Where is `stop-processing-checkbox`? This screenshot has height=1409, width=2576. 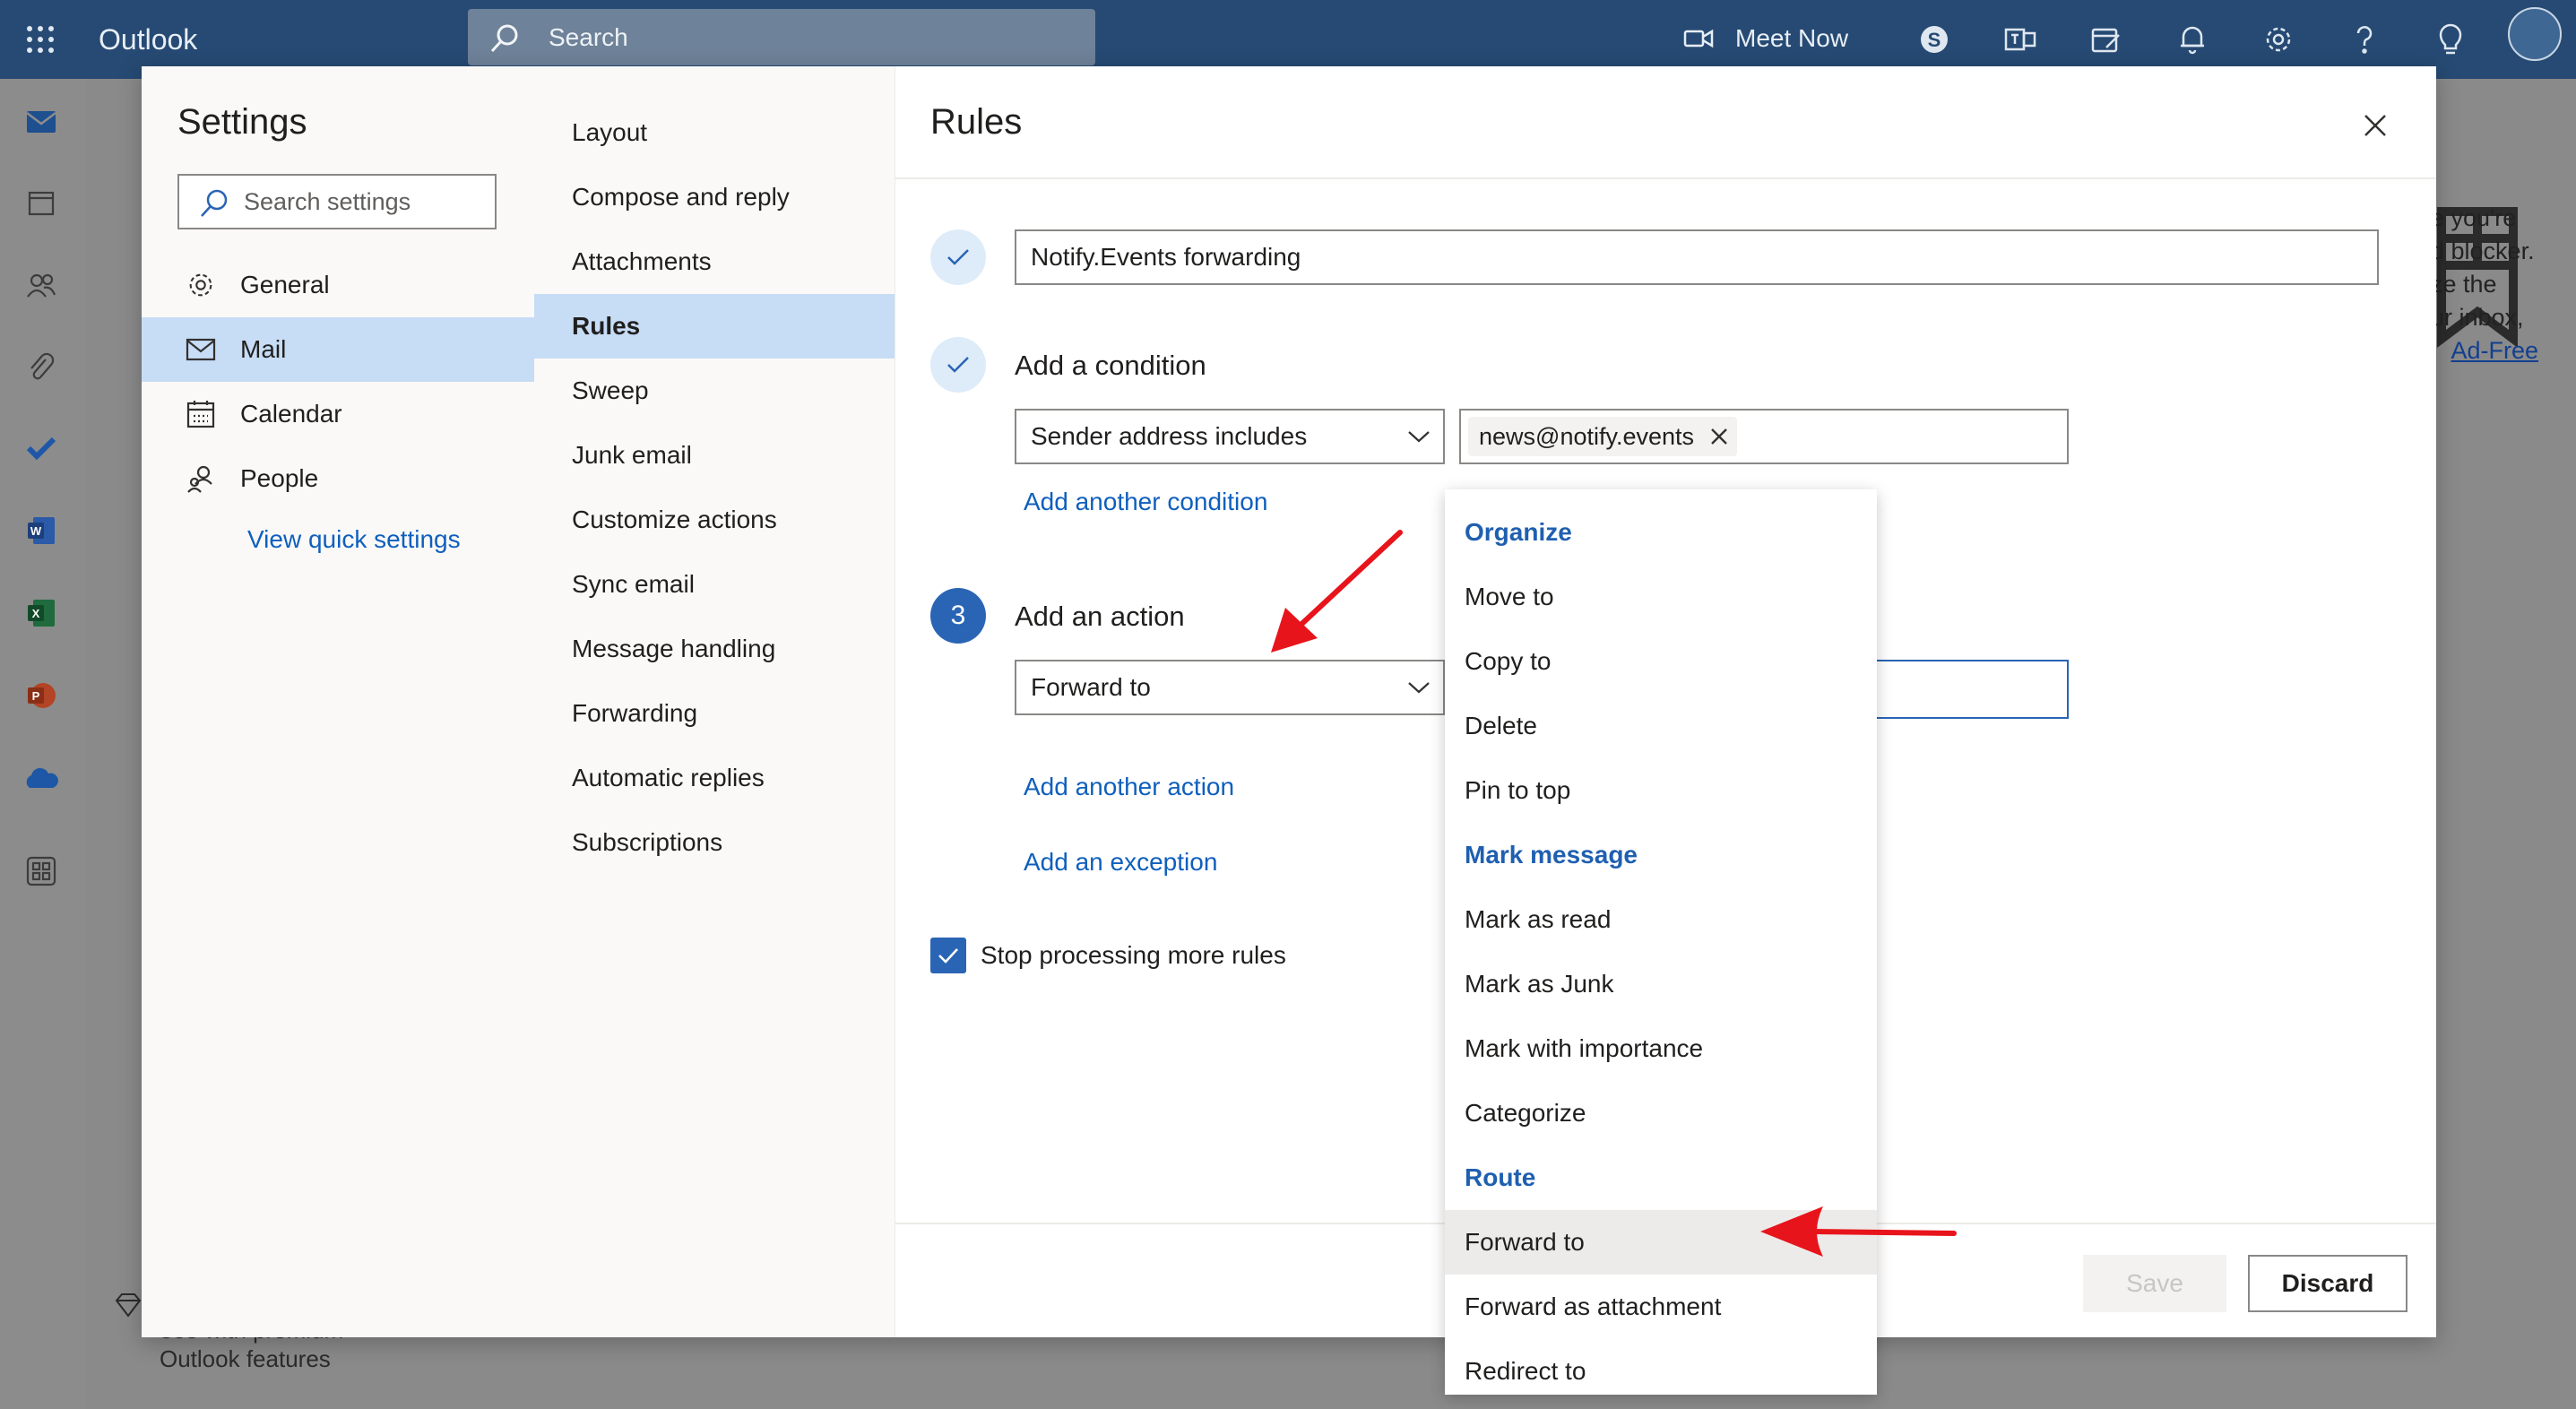 stop-processing-checkbox is located at coordinates (948, 956).